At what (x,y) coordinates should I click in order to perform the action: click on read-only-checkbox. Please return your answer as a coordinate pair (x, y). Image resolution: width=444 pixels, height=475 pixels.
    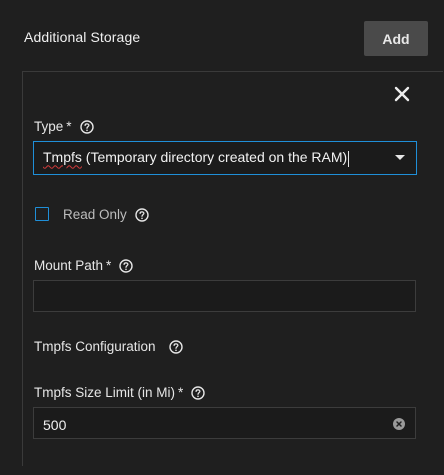
    Looking at the image, I should click on (42, 214).